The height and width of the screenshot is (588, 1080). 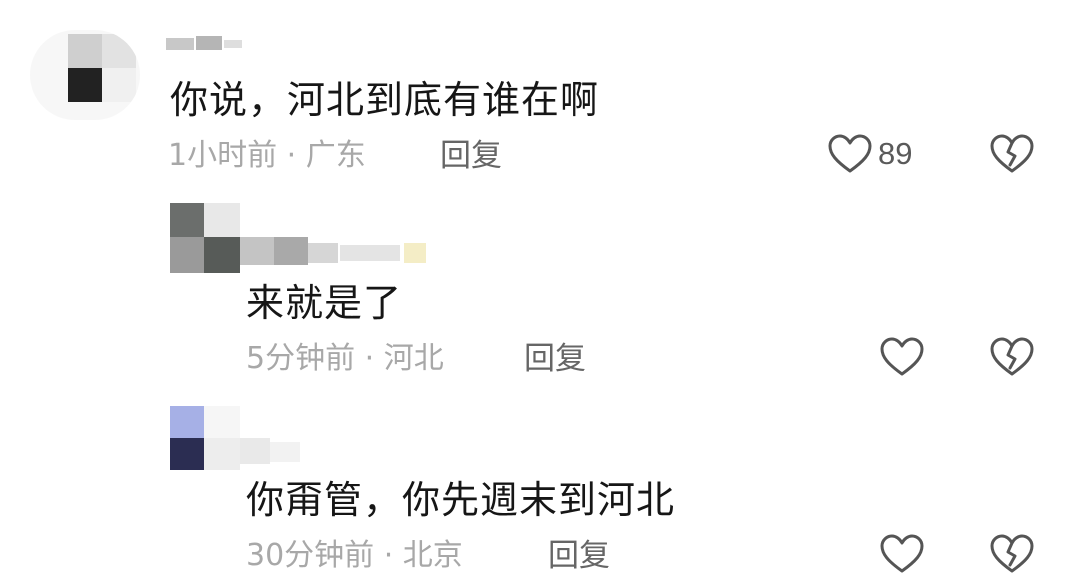 I want to click on comment-meta: 1小时前 · 广东, so click(x=267, y=156).